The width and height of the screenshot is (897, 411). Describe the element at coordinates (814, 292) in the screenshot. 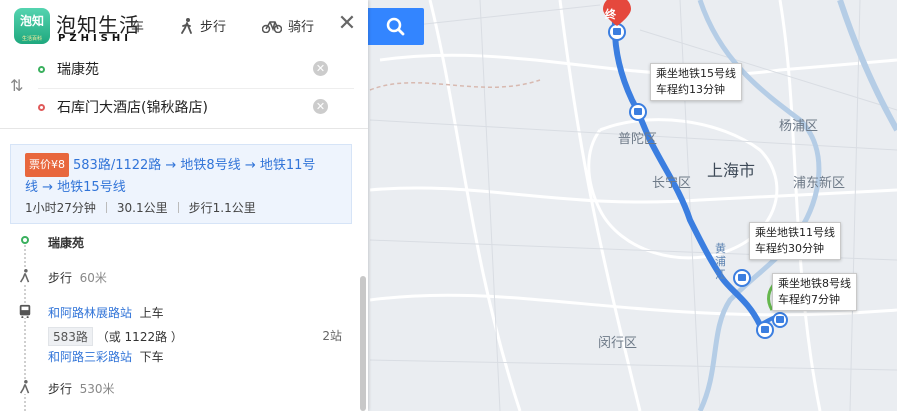

I see `tip-line8: 乘坐地铁8号线 车程约7分钟` at that location.